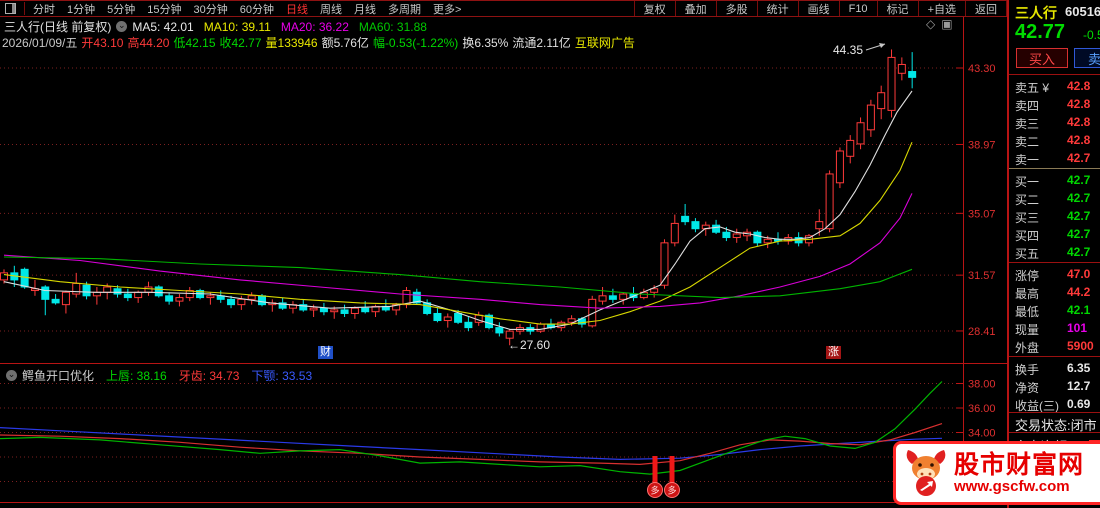 Image resolution: width=1100 pixels, height=508 pixels. I want to click on indicator-field-下颚: 下颚: 33.53, so click(282, 375).